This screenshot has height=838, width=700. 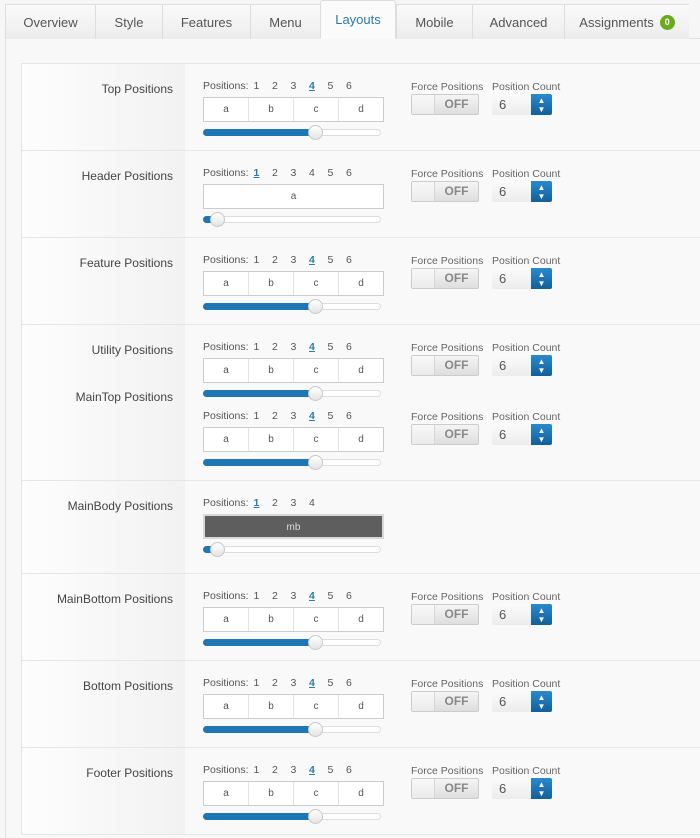 What do you see at coordinates (626, 21) in the screenshot?
I see `tab-assignments: Assignments 0` at bounding box center [626, 21].